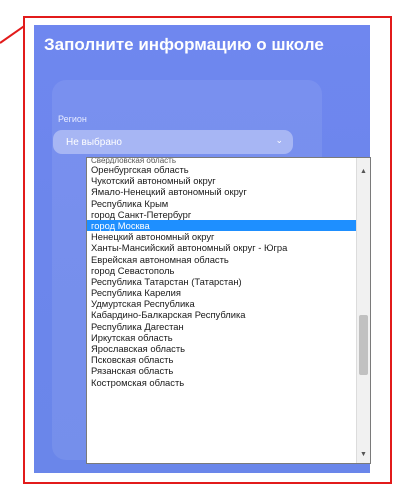 This screenshot has width=404, height=500. Describe the element at coordinates (221, 214) in the screenshot. I see `region-option: город Санкт-Петербург` at that location.